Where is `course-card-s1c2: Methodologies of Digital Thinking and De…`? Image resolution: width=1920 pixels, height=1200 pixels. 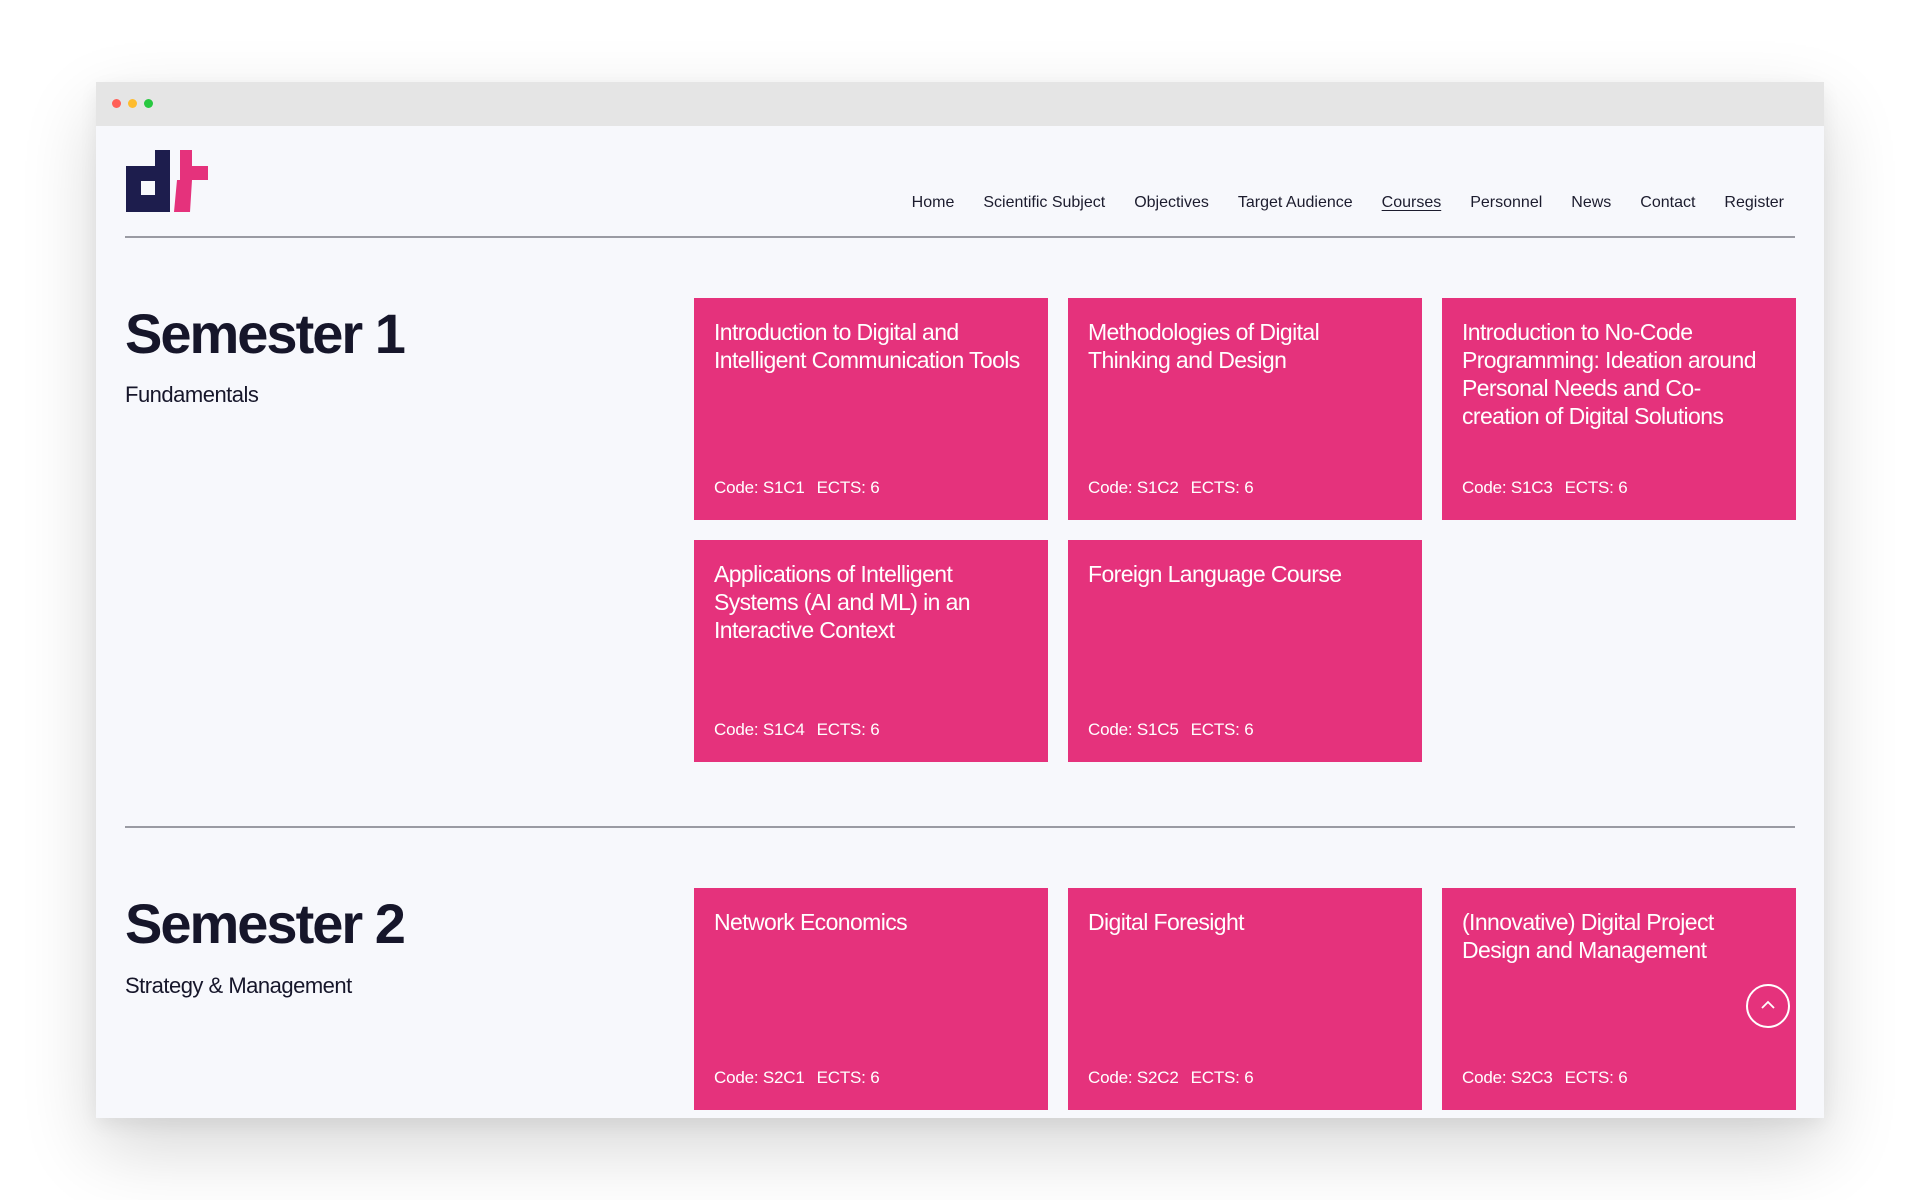 course-card-s1c2: Methodologies of Digital Thinking and De… is located at coordinates (1245, 409).